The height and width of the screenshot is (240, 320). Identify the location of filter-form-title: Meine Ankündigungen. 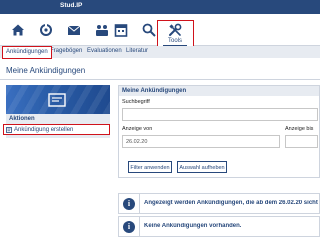
(154, 91).